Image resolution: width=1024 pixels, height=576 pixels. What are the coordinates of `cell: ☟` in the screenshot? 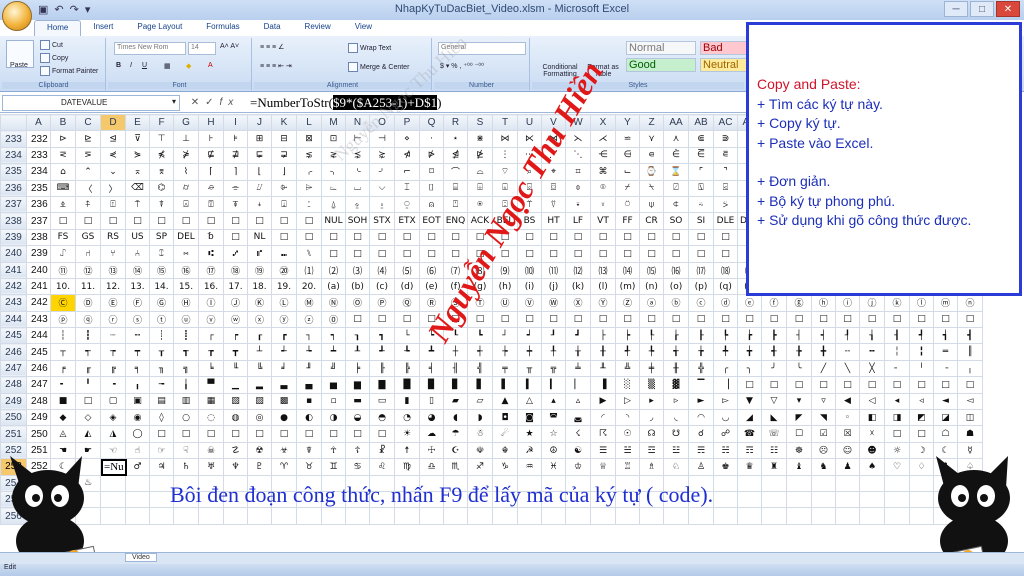 It's located at (186, 450).